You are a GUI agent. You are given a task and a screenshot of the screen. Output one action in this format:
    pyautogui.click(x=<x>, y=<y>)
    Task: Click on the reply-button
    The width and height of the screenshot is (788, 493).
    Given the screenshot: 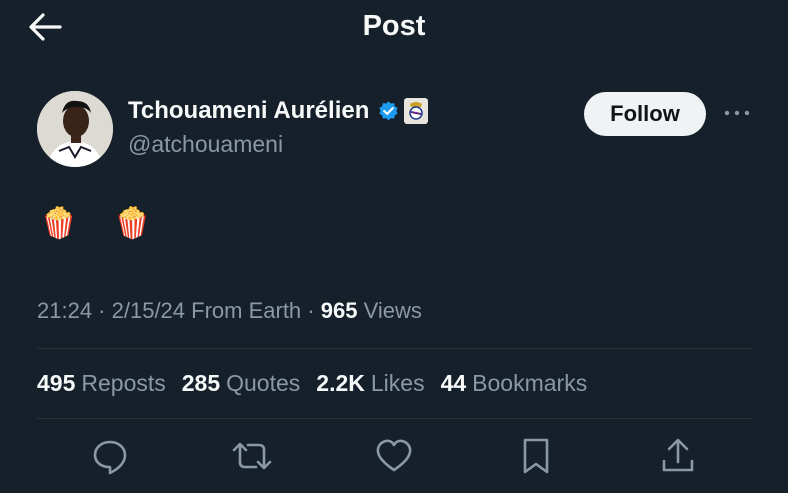 What is the action you would take?
    pyautogui.click(x=110, y=456)
    